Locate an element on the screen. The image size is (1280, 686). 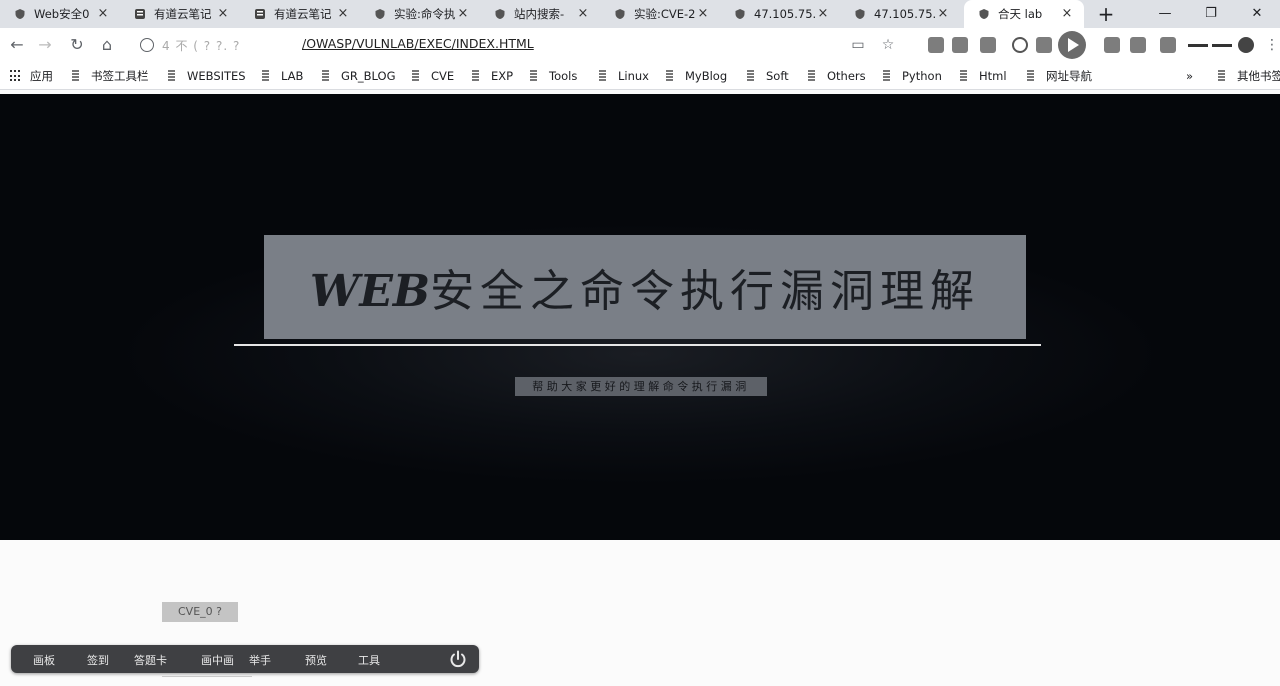
section-label: CVE_0 ? is located at coordinates (200, 612).